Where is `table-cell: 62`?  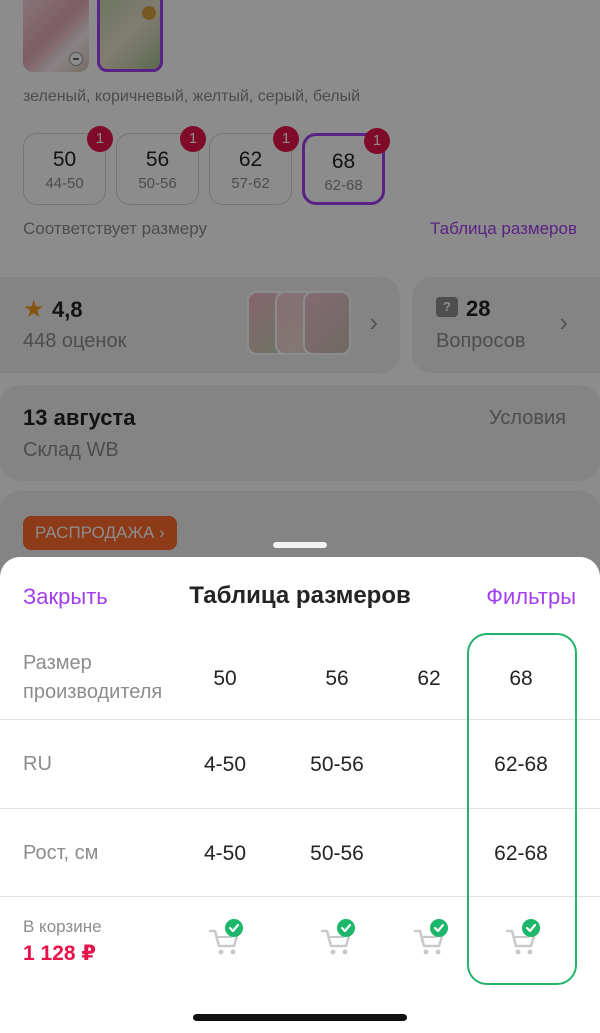
table-cell: 62 is located at coordinates (429, 678).